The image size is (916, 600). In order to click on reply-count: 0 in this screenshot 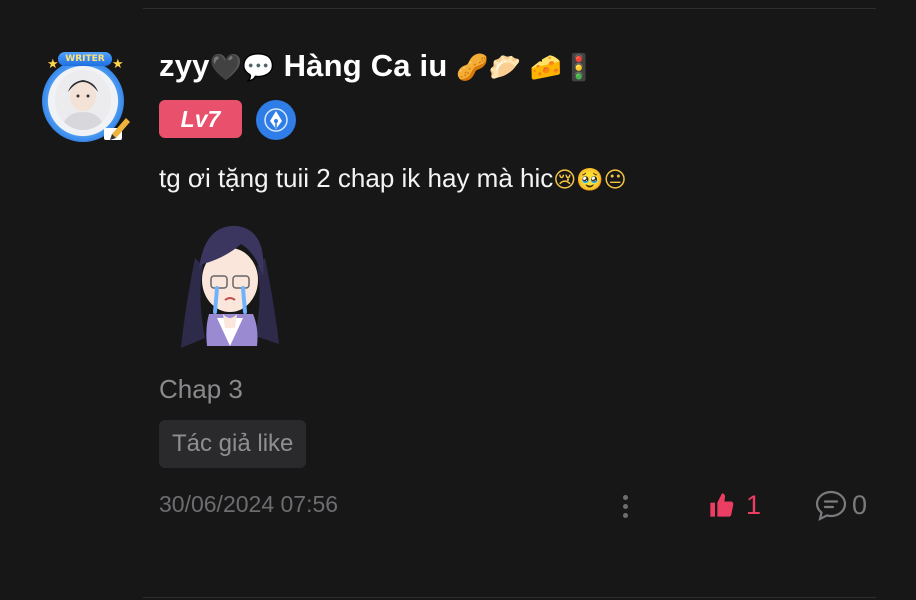, I will do `click(860, 504)`.